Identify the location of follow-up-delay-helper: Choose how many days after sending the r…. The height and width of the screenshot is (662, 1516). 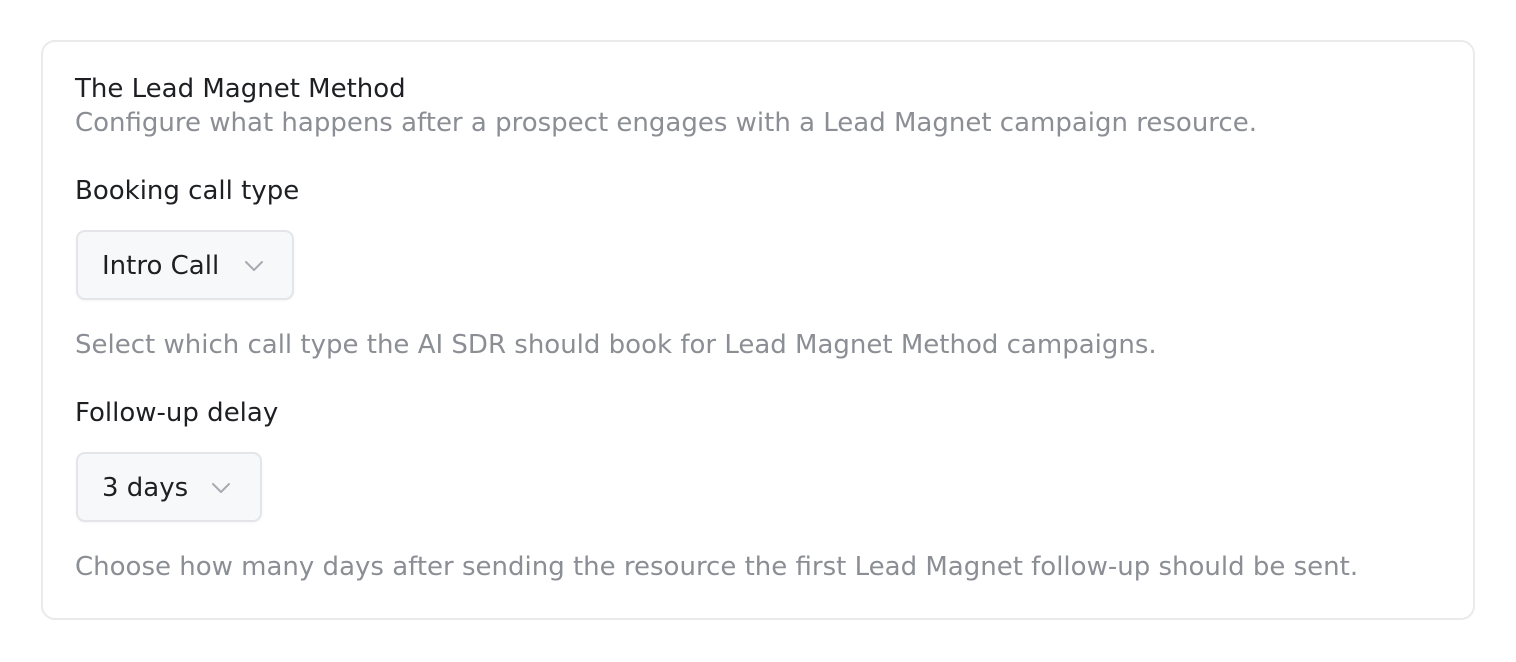
(717, 567).